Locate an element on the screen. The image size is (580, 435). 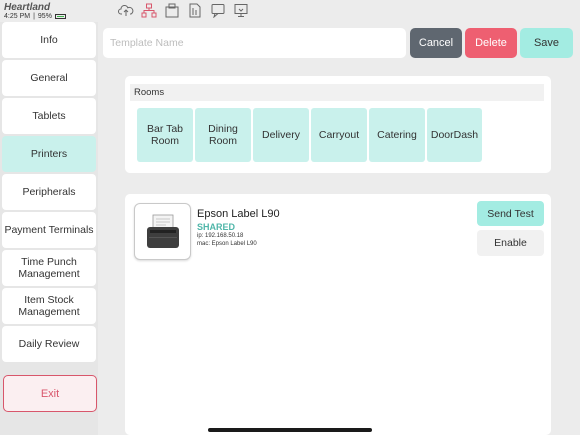
home-indicator is located at coordinates (290, 430).